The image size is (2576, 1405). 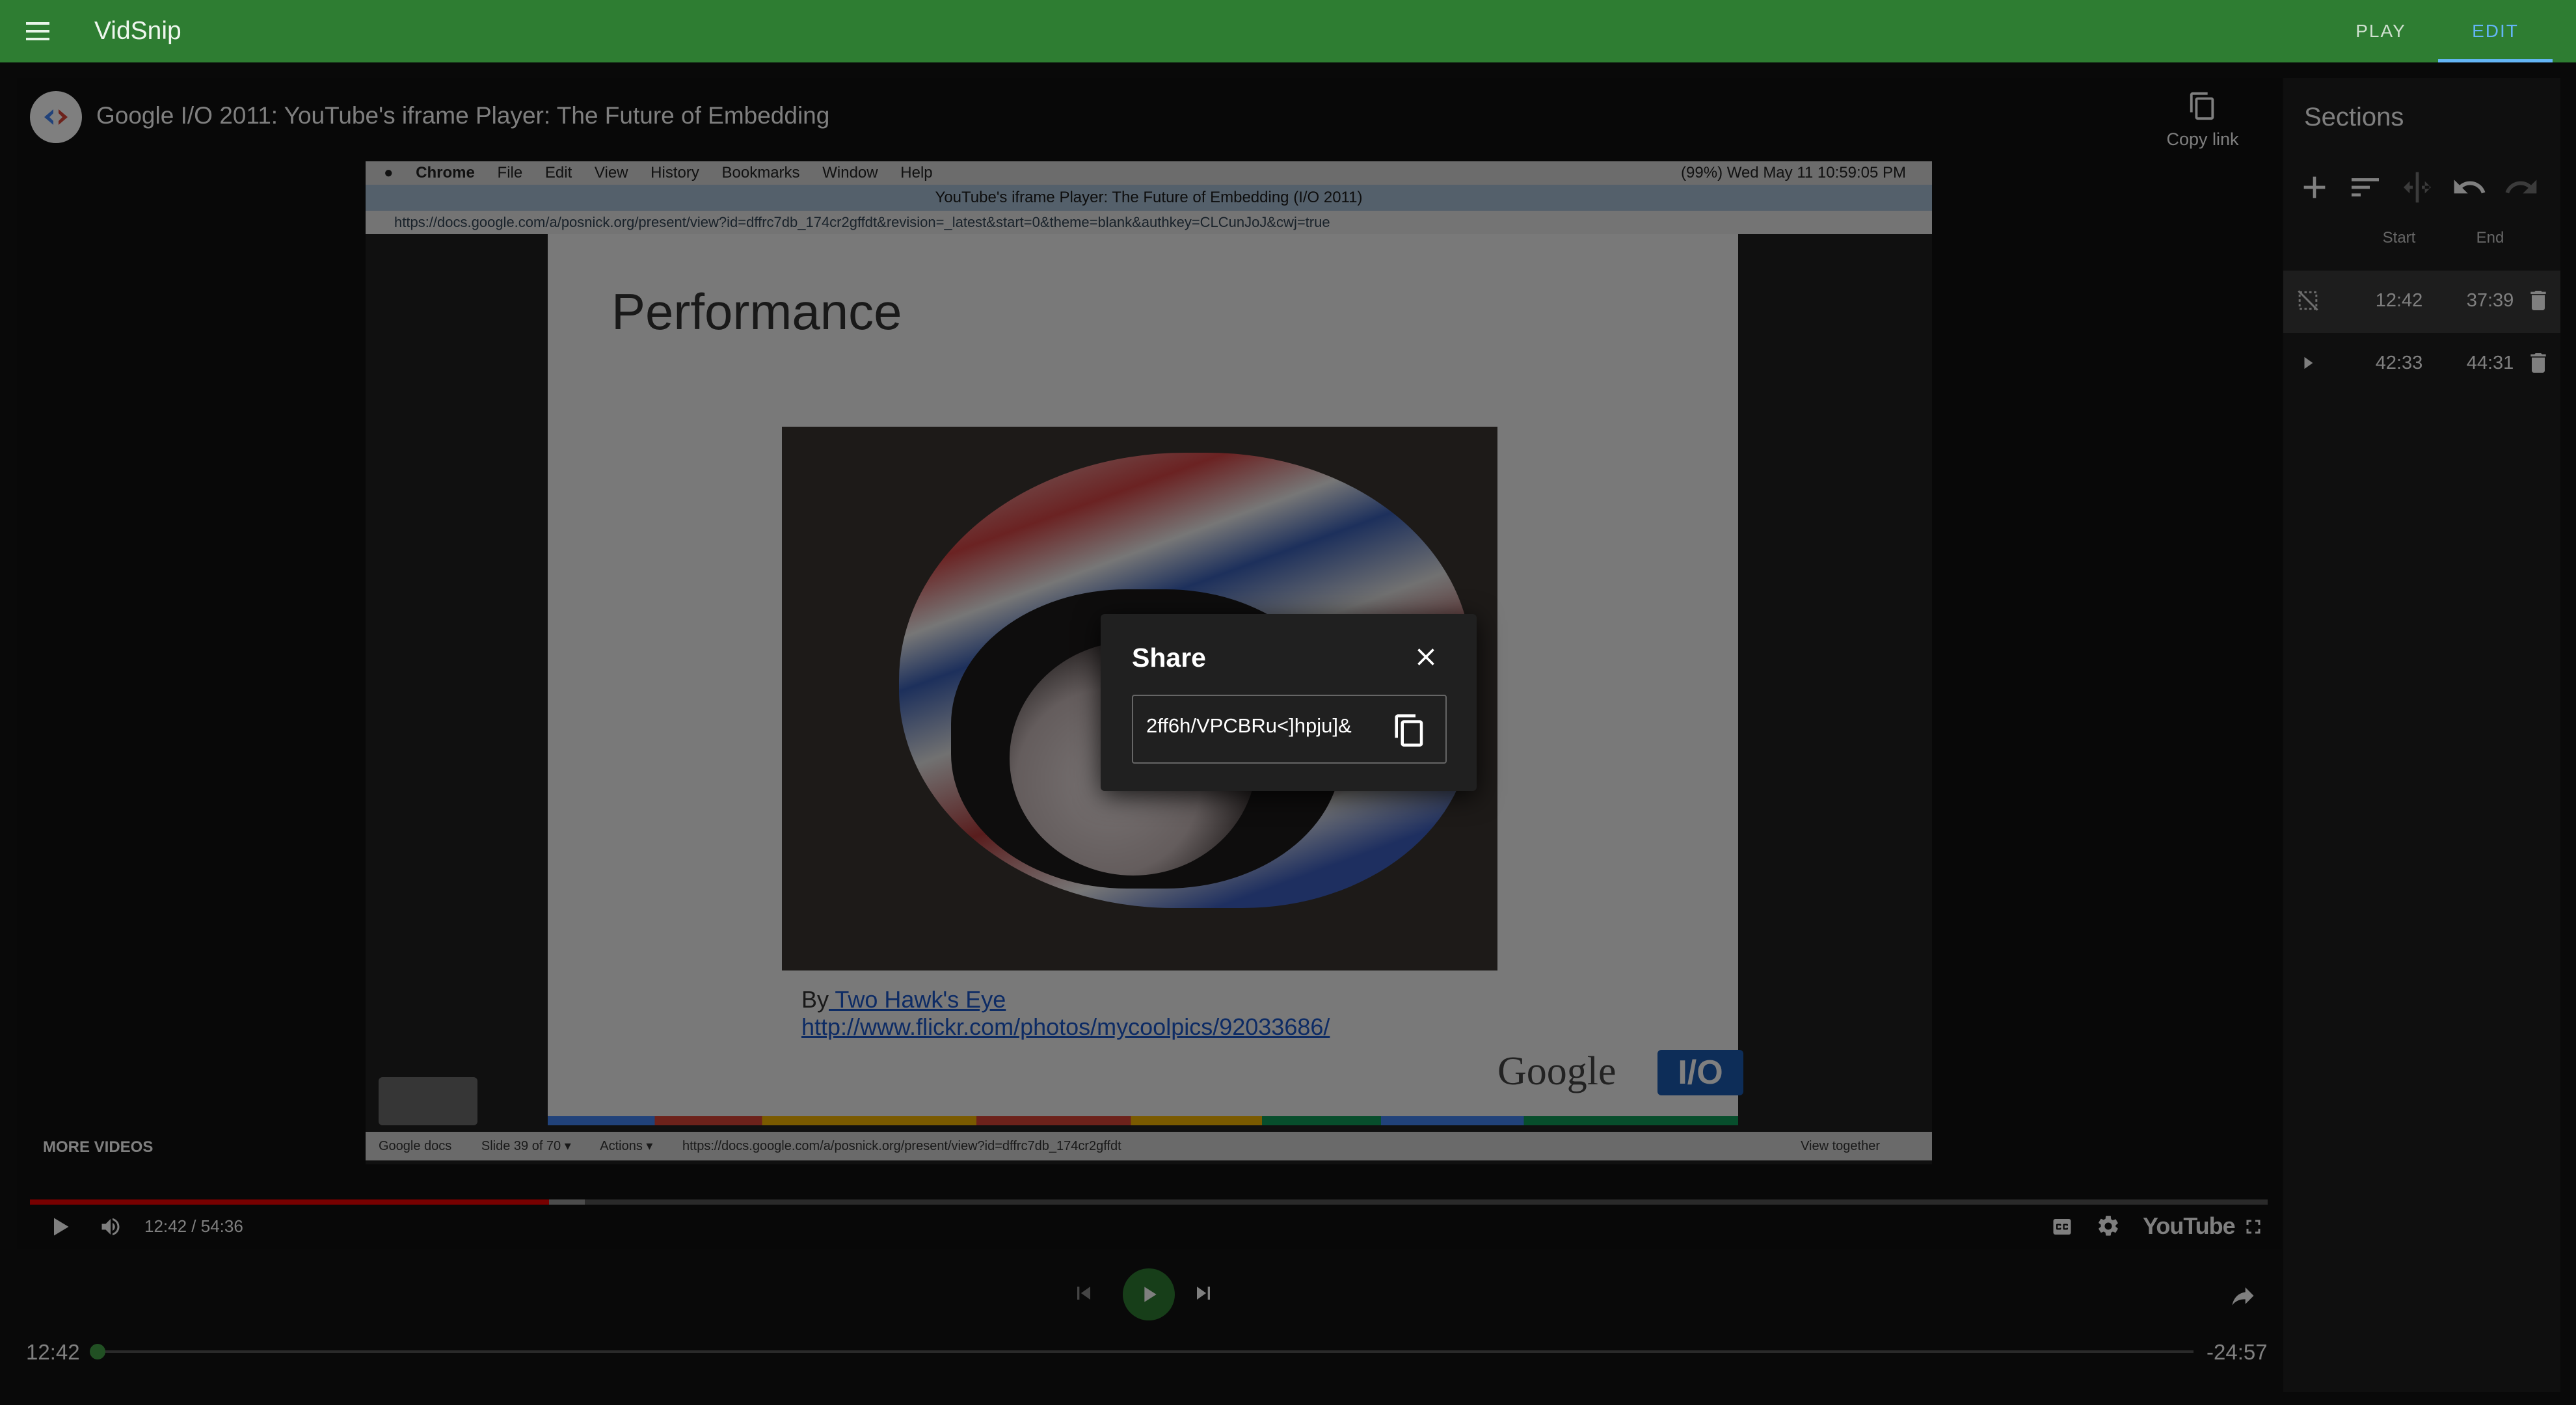 I want to click on copy-icon, so click(x=1409, y=732).